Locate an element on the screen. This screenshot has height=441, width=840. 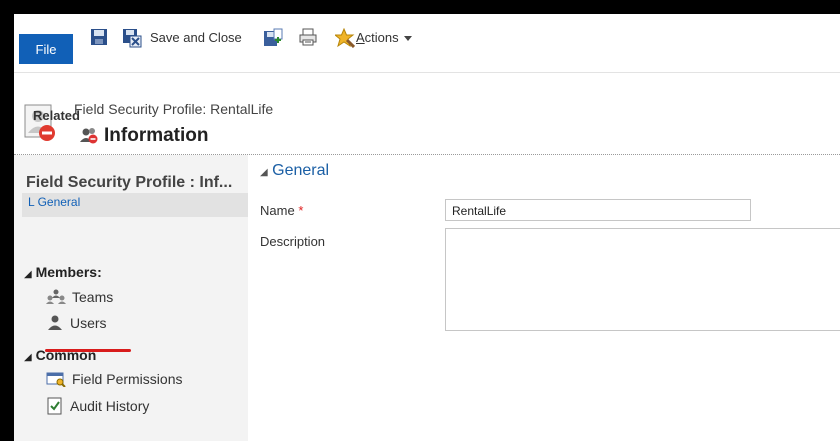
sidebar-item-general-label: L General is located at coordinates (54, 202).